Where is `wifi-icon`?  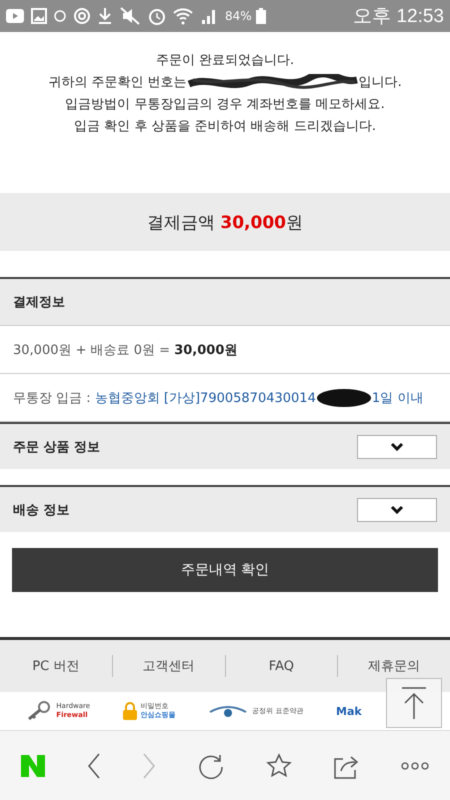 wifi-icon is located at coordinates (183, 16).